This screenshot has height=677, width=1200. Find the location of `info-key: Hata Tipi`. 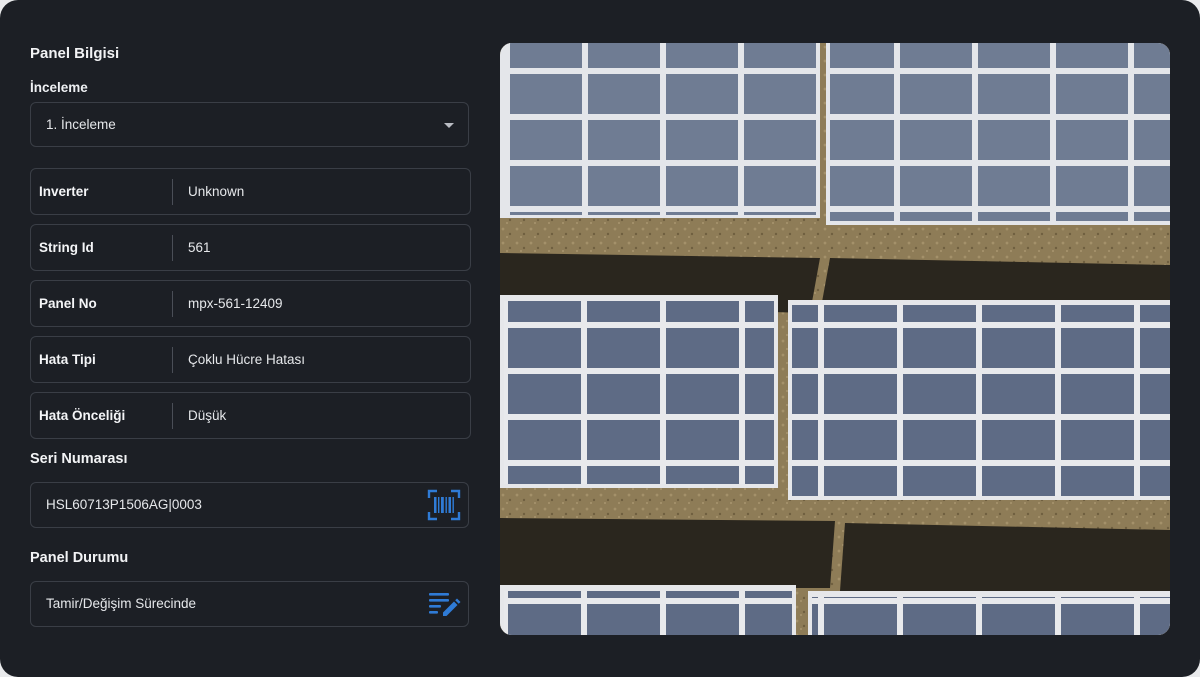

info-key: Hata Tipi is located at coordinates (67, 359).